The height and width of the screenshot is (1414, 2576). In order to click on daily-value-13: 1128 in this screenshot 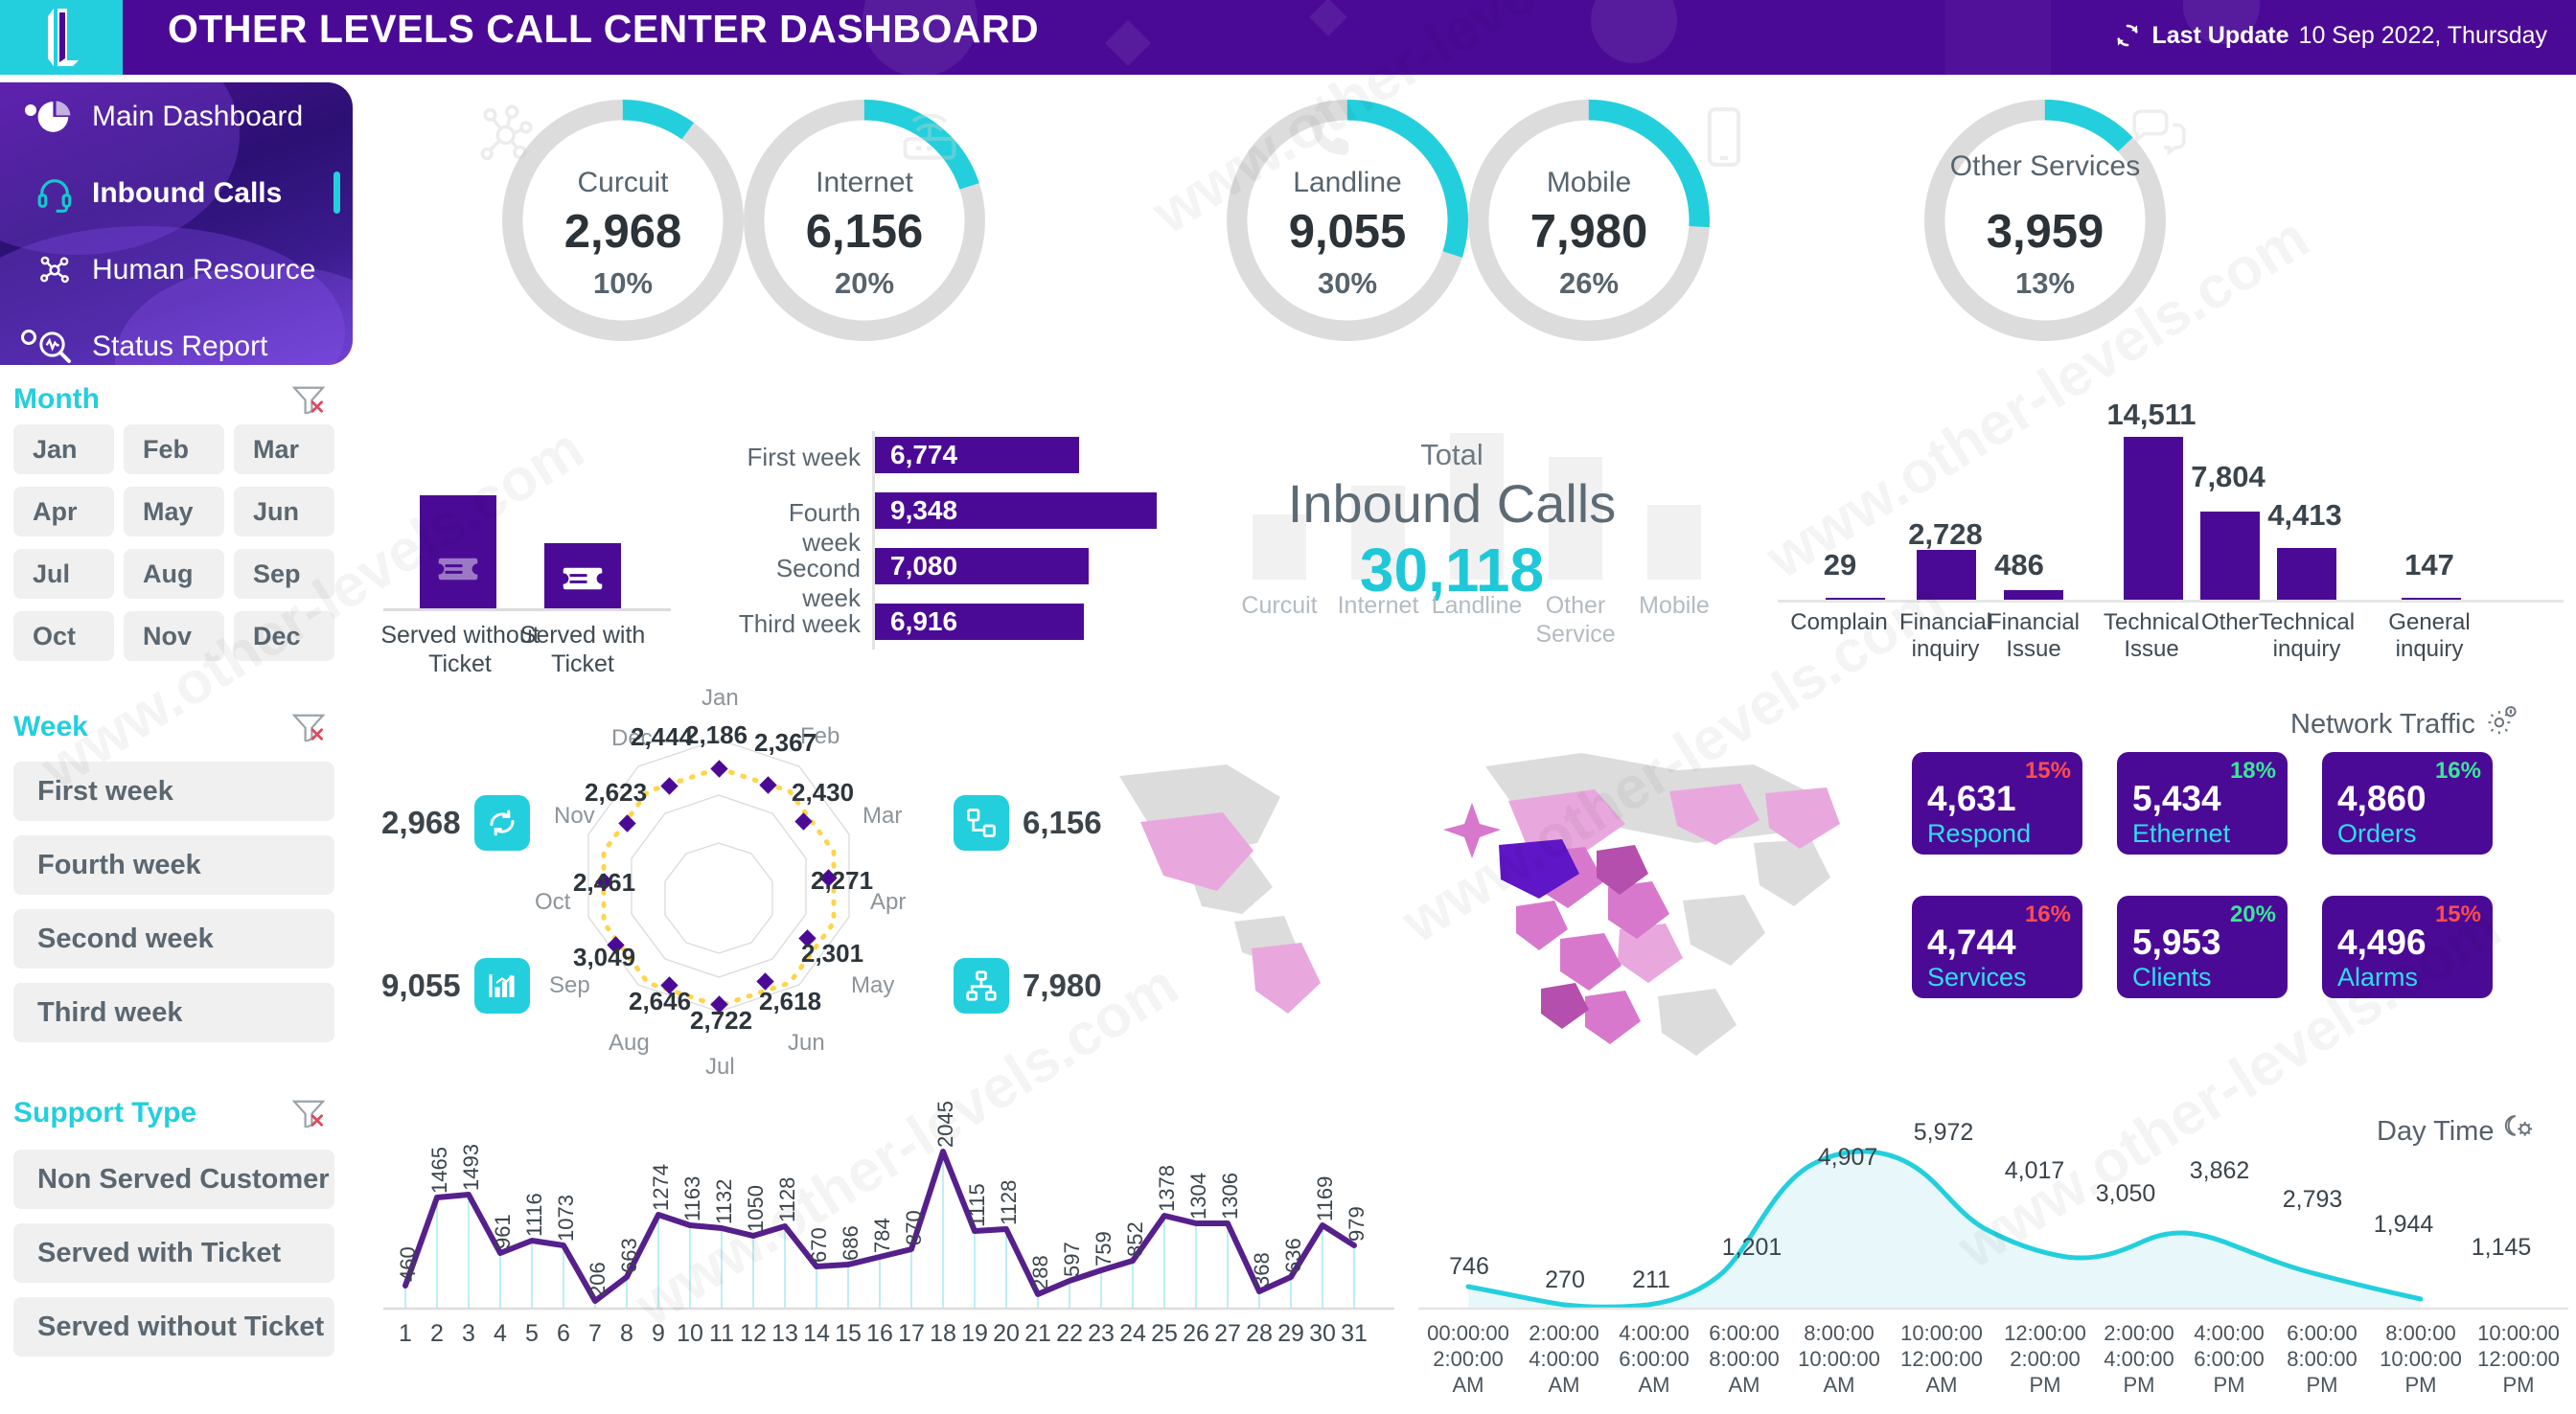, I will do `click(787, 1199)`.